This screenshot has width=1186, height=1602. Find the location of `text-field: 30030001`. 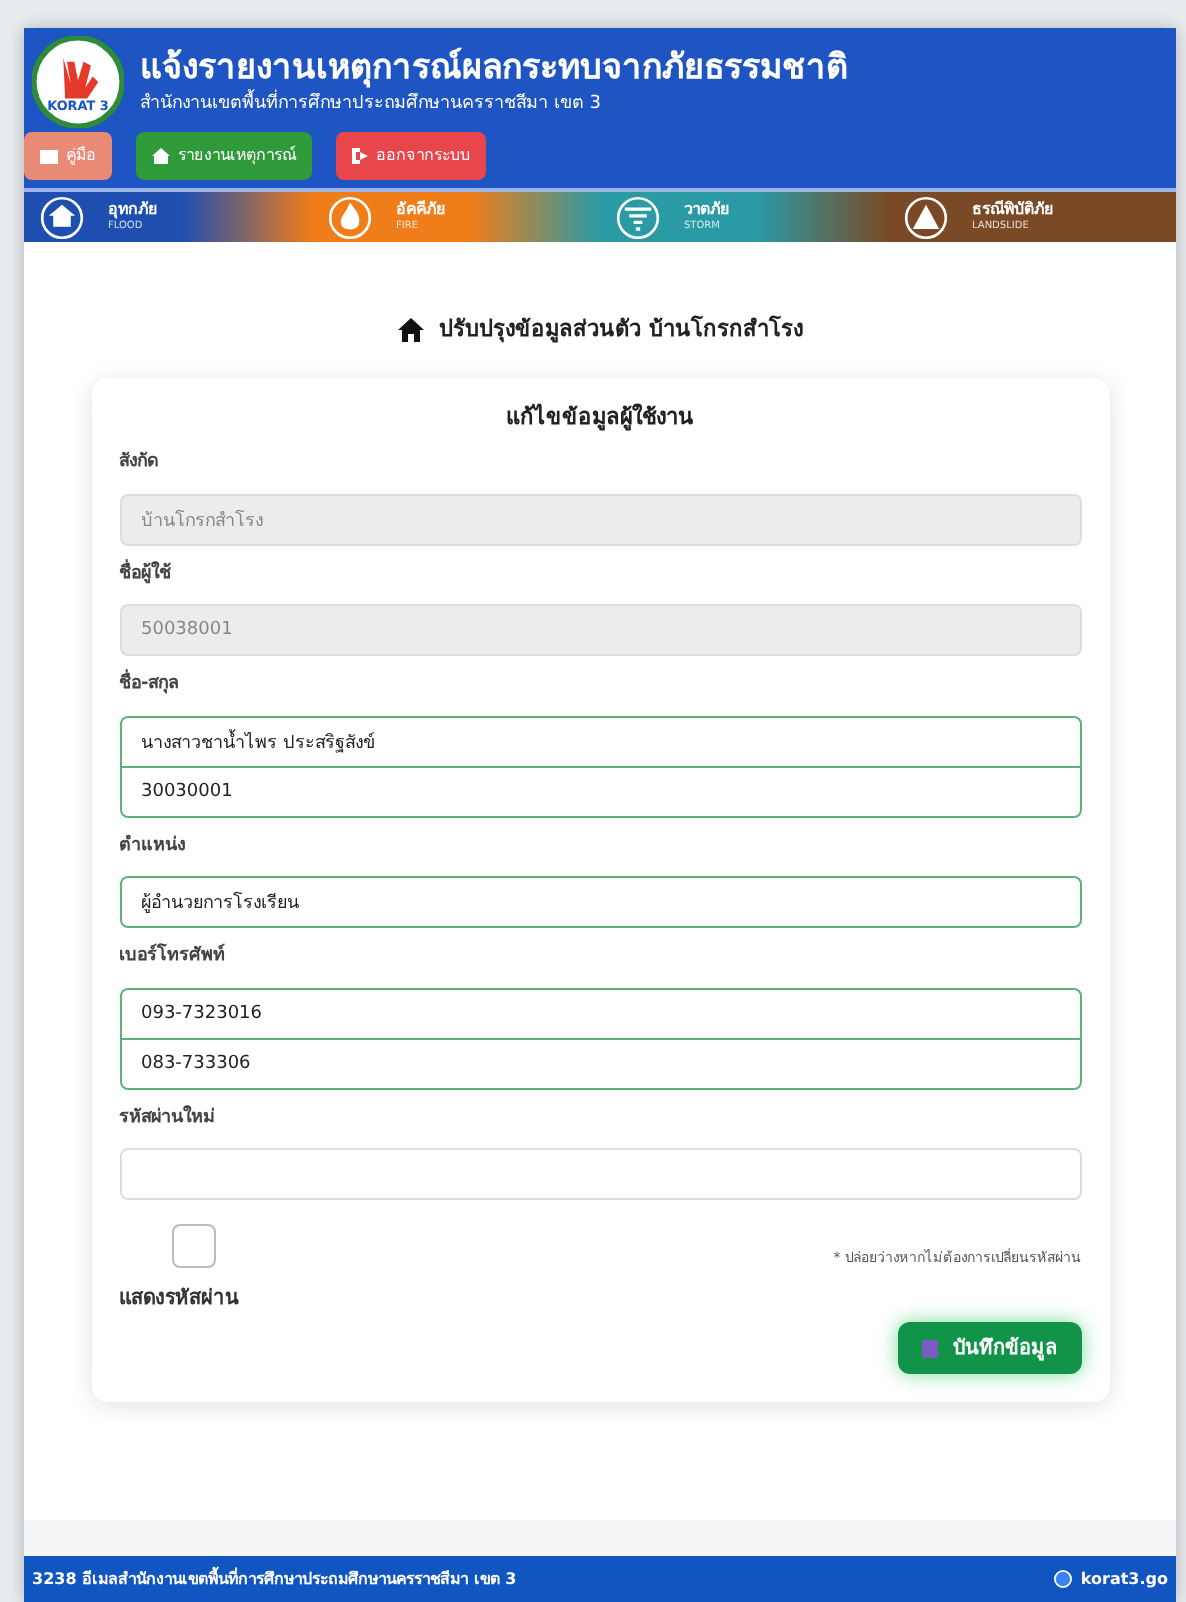

text-field: 30030001 is located at coordinates (600, 791).